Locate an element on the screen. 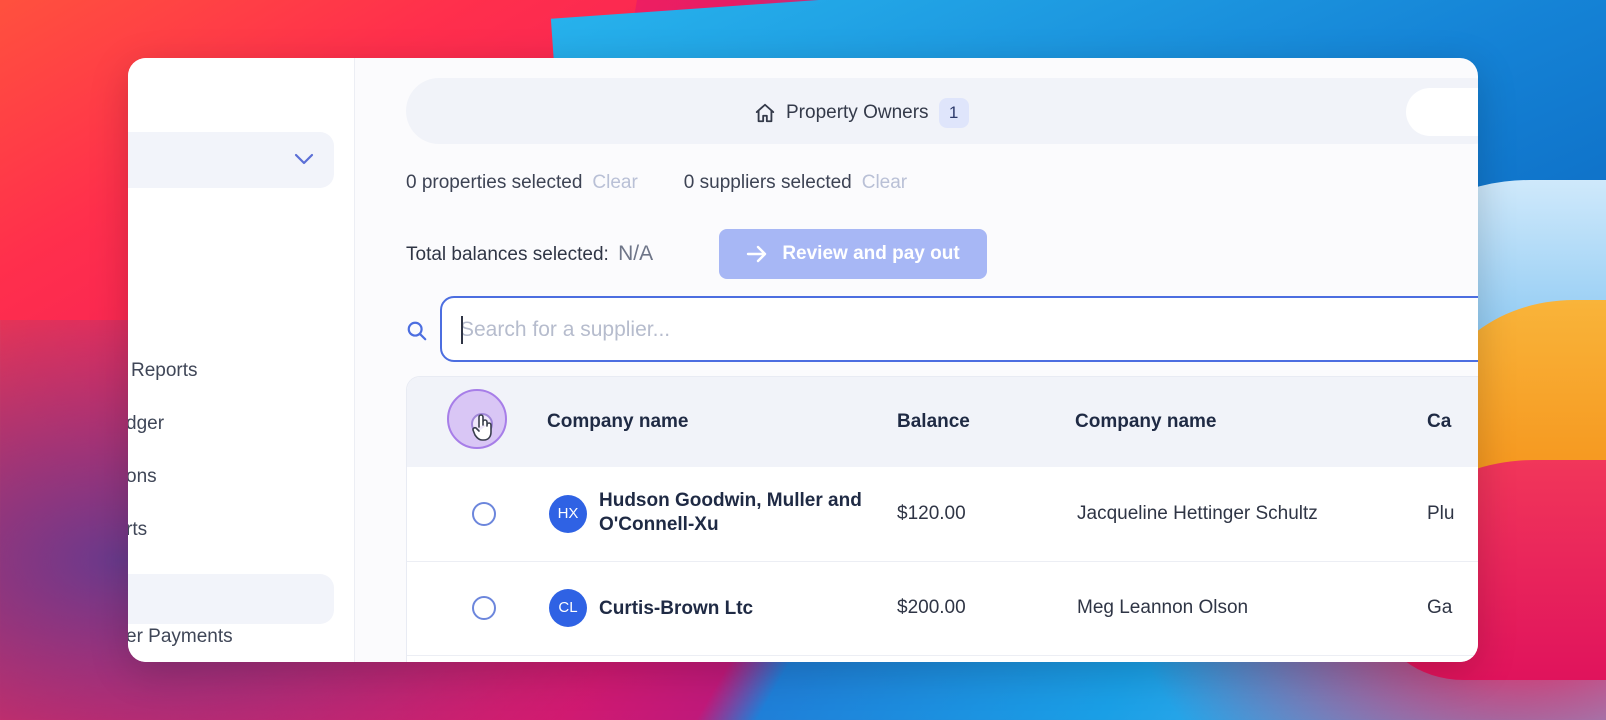  total-balances-value: N/A is located at coordinates (636, 253).